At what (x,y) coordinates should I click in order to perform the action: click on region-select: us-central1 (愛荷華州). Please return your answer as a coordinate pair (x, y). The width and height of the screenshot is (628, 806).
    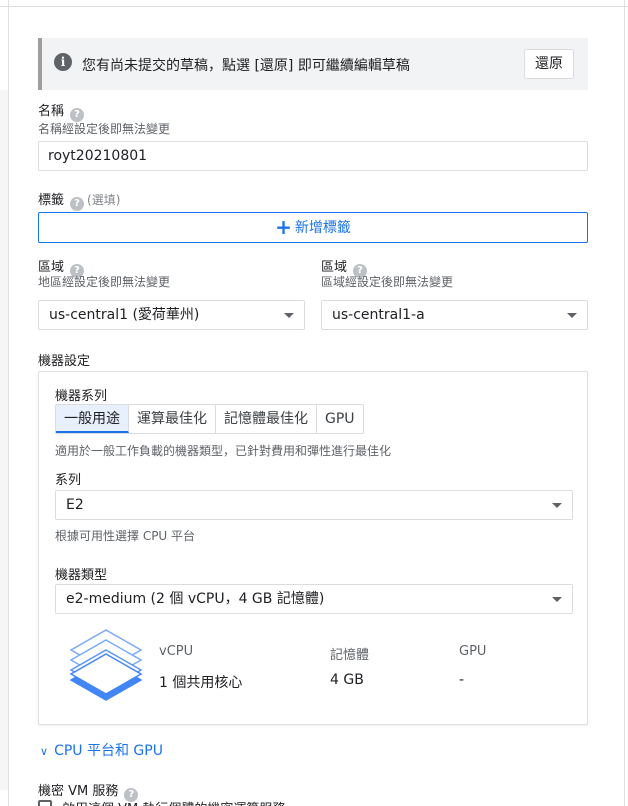
    Looking at the image, I should click on (171, 315).